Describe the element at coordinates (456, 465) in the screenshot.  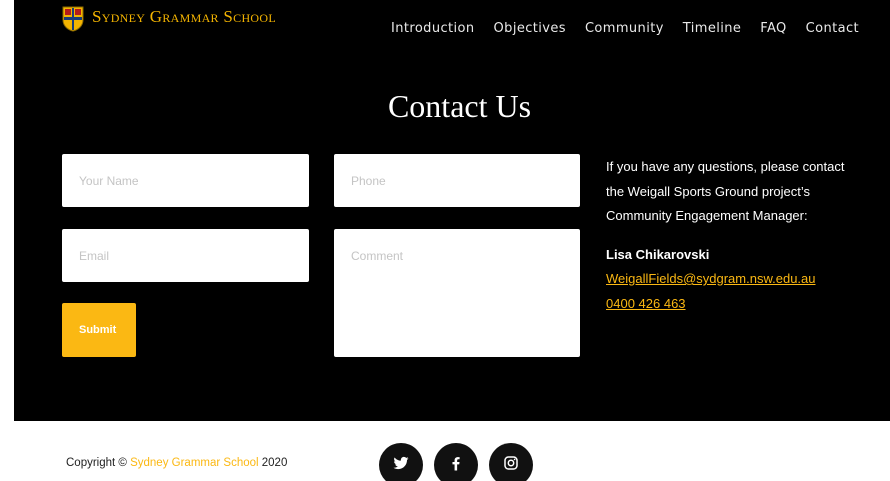
I see `facebook-icon` at that location.